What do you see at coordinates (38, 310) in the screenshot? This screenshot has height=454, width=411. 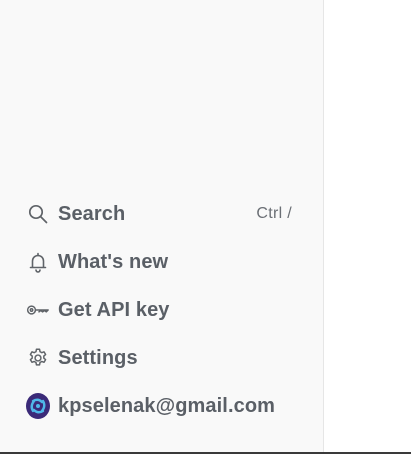 I see `key-icon` at bounding box center [38, 310].